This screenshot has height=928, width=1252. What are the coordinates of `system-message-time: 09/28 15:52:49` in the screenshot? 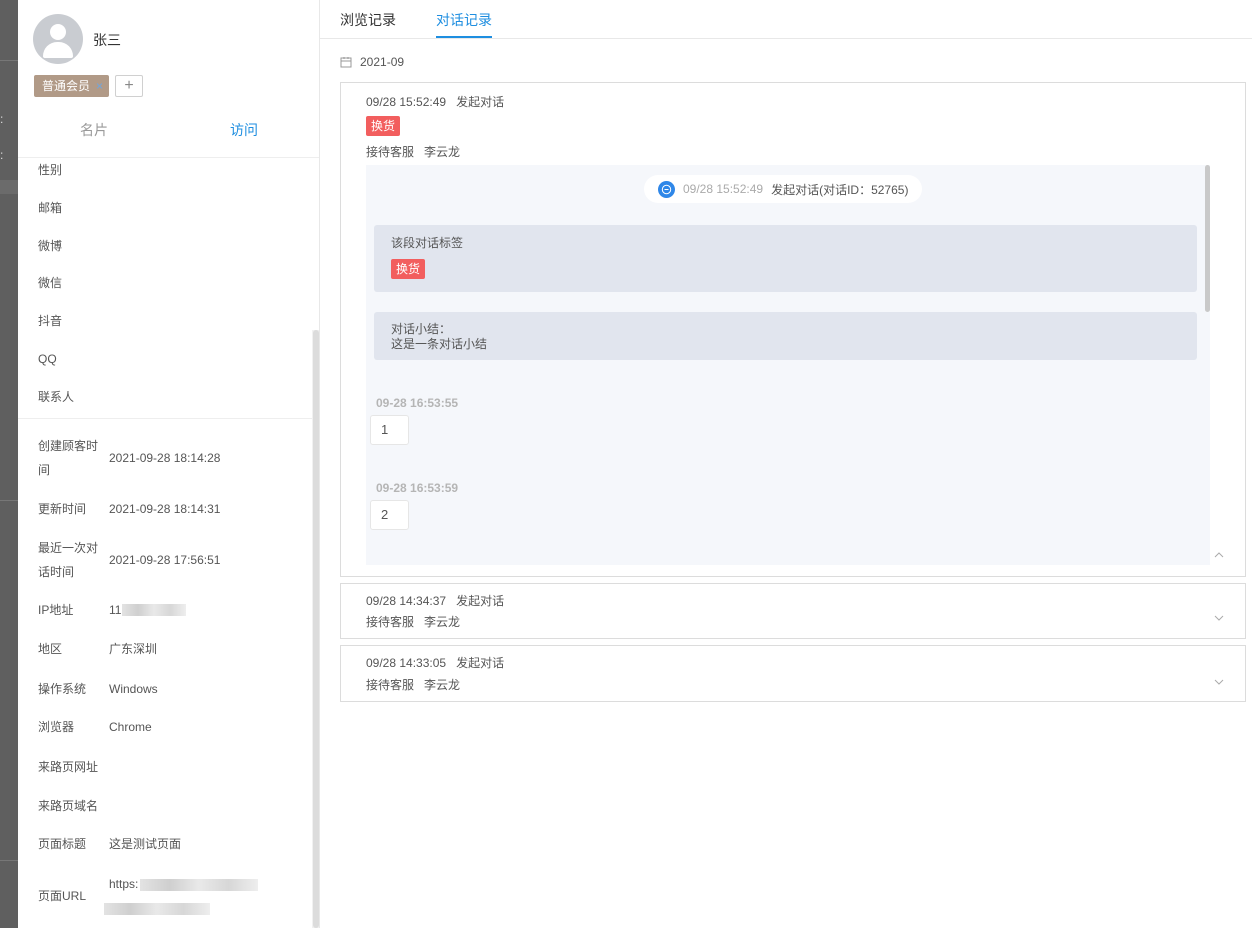 It's located at (723, 189).